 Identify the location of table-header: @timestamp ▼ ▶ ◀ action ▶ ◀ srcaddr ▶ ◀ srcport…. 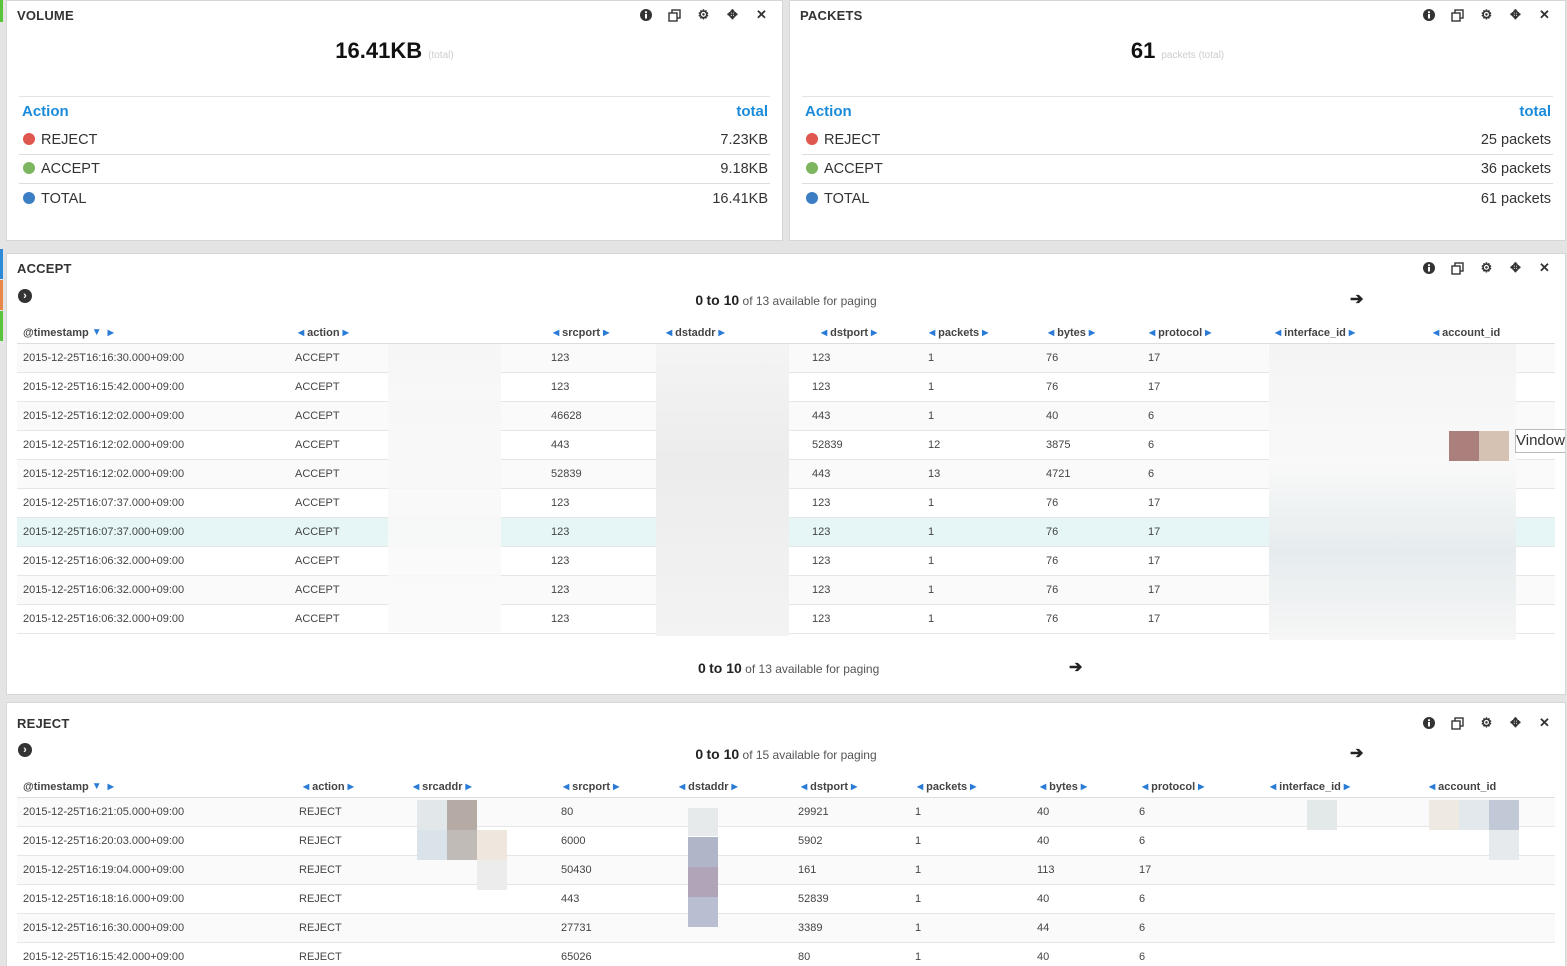
(786, 787).